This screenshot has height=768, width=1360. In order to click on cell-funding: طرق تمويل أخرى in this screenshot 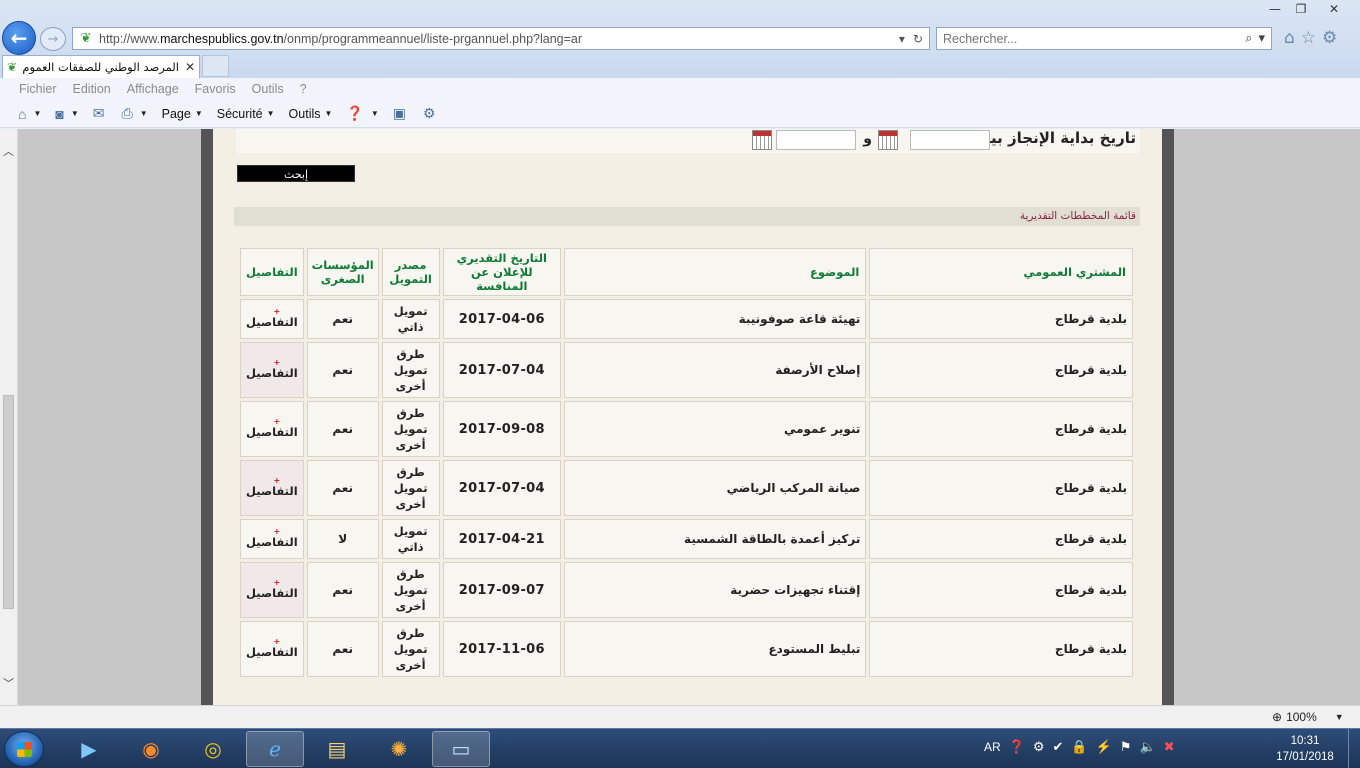, I will do `click(410, 590)`.